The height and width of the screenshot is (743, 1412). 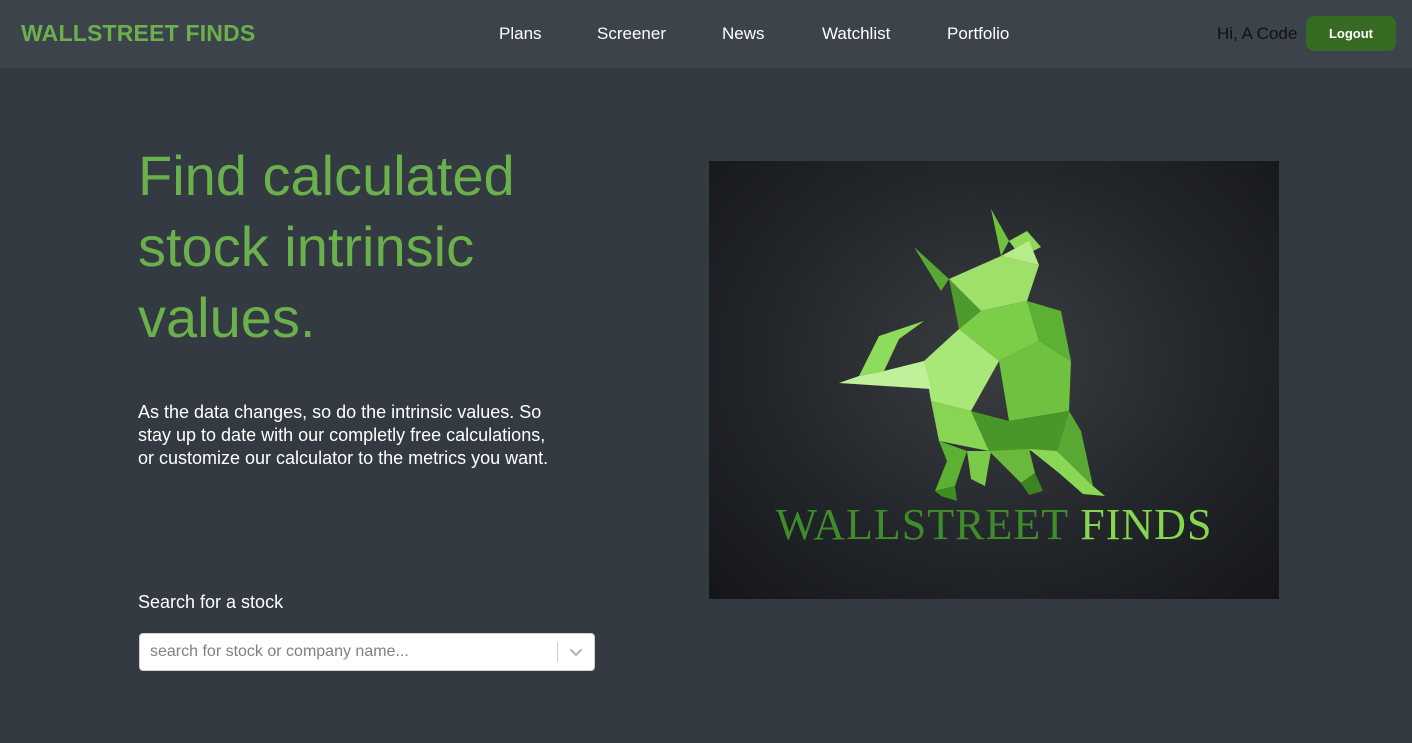 What do you see at coordinates (978, 34) in the screenshot?
I see `nav-link-portfolio: Portfolio` at bounding box center [978, 34].